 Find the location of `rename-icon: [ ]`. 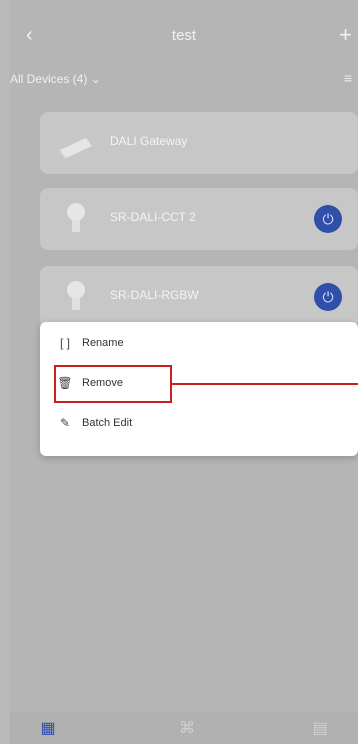

rename-icon: [ ] is located at coordinates (64, 343).